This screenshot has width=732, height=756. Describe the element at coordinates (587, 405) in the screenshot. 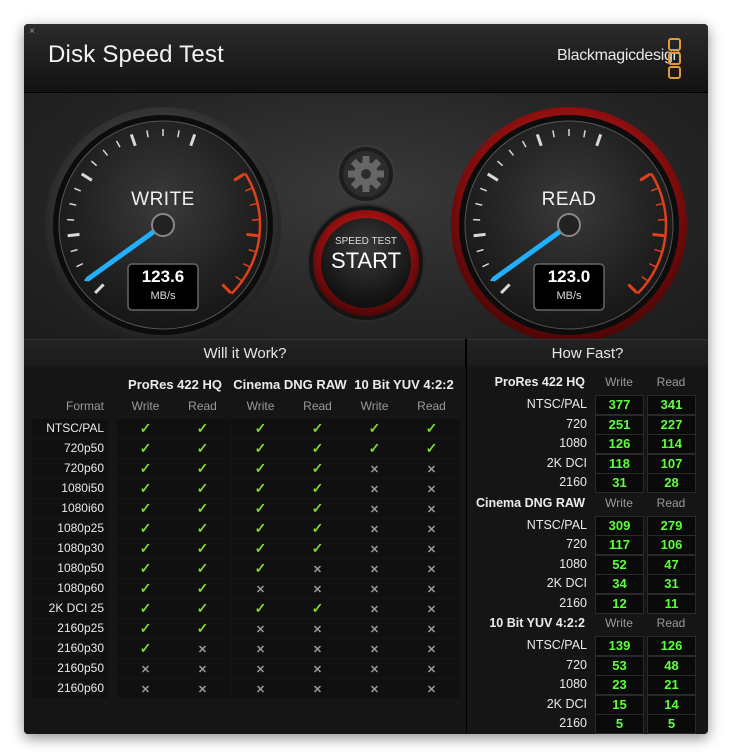

I see `speed-row: NTSC/PAL 377 341` at that location.